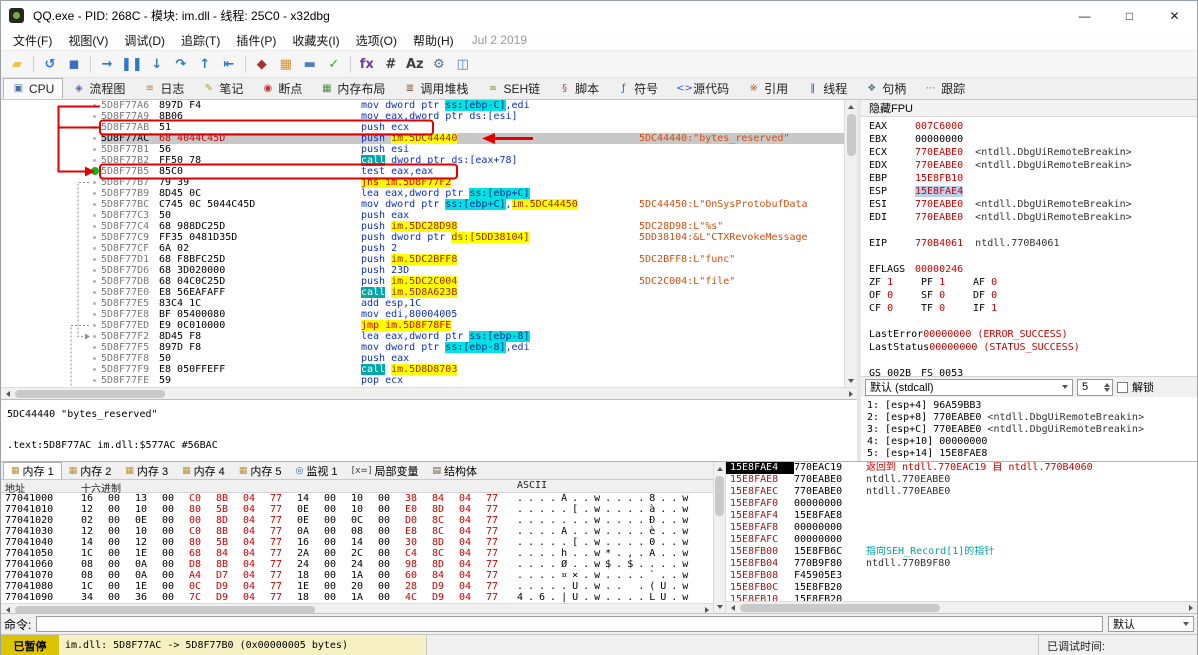 Image resolution: width=1198 pixels, height=655 pixels. Describe the element at coordinates (961, 564) in the screenshot. I see `stack-row: 15E8FB04 770B9F80 ntdll.770B9F80` at that location.